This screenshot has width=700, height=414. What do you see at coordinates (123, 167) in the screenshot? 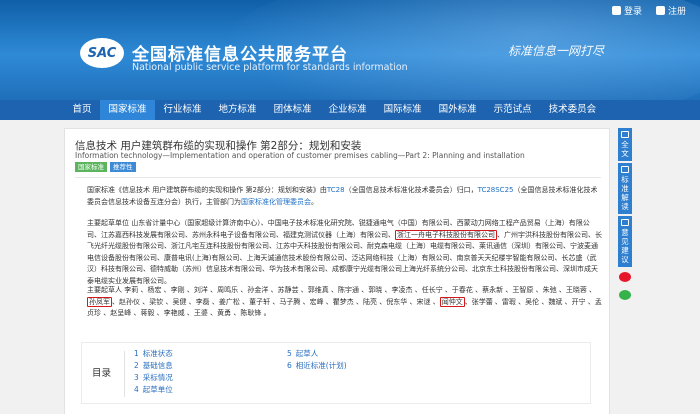
I see `tag-recommended: 推荐性` at bounding box center [123, 167].